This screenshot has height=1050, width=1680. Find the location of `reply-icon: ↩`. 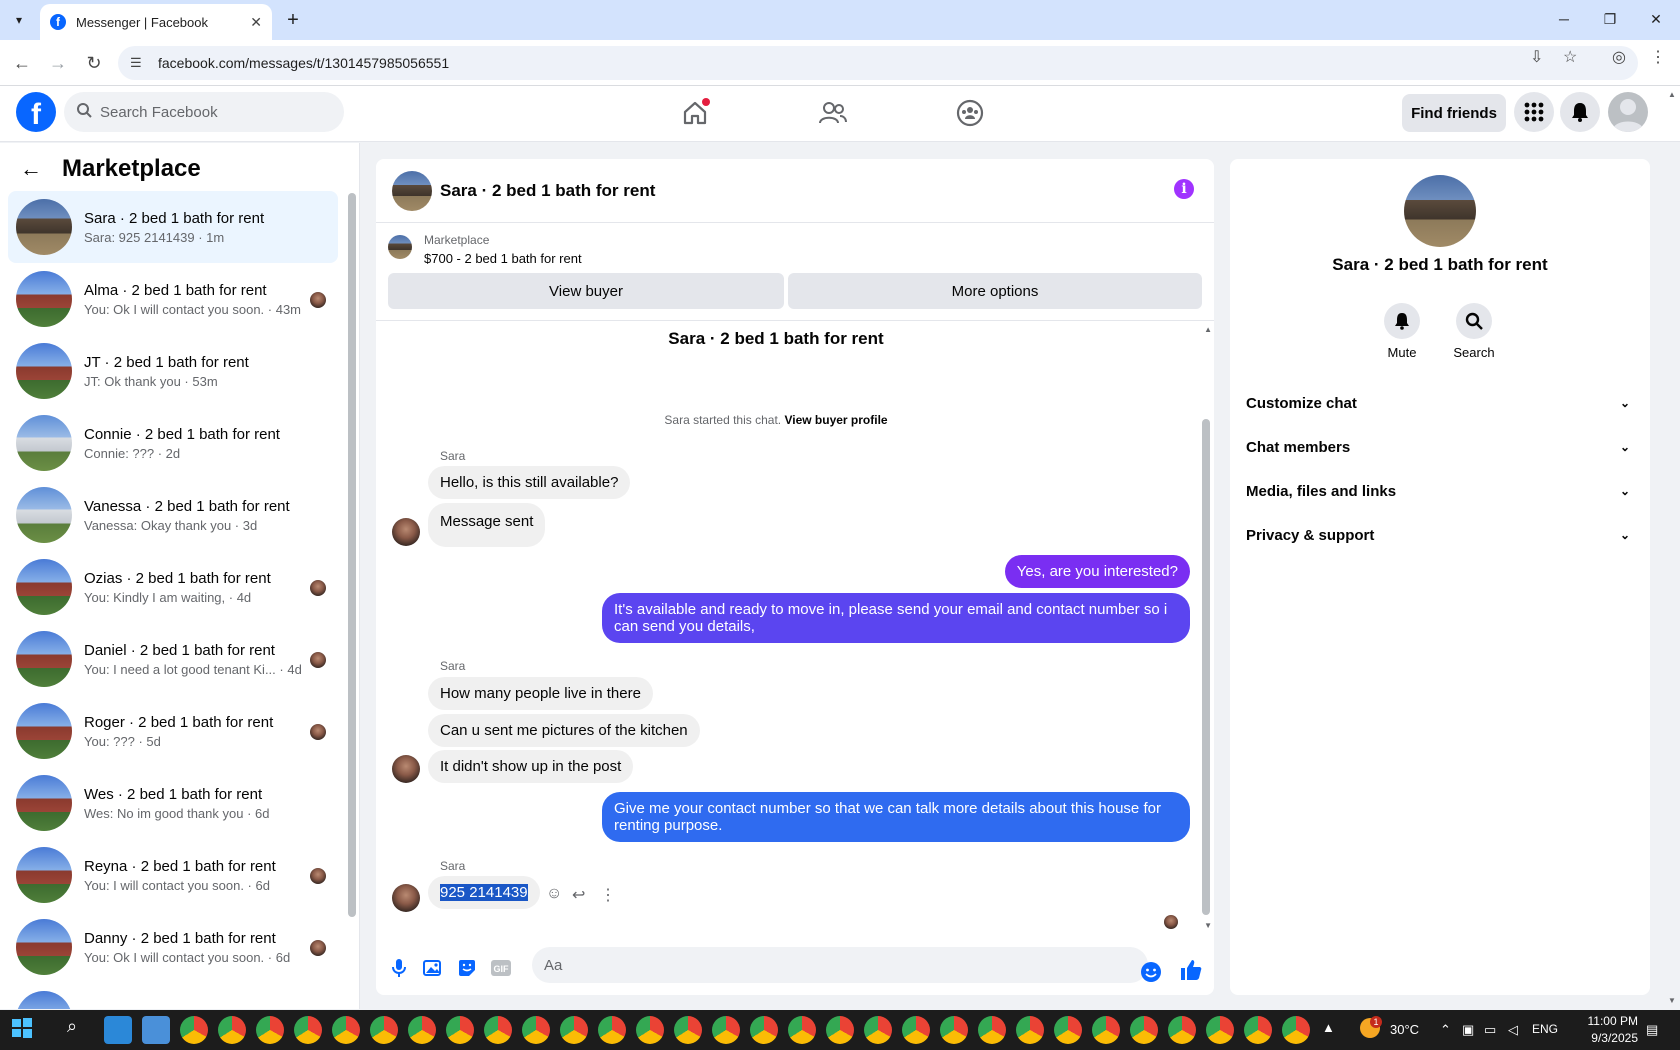

reply-icon: ↩ is located at coordinates (578, 895).